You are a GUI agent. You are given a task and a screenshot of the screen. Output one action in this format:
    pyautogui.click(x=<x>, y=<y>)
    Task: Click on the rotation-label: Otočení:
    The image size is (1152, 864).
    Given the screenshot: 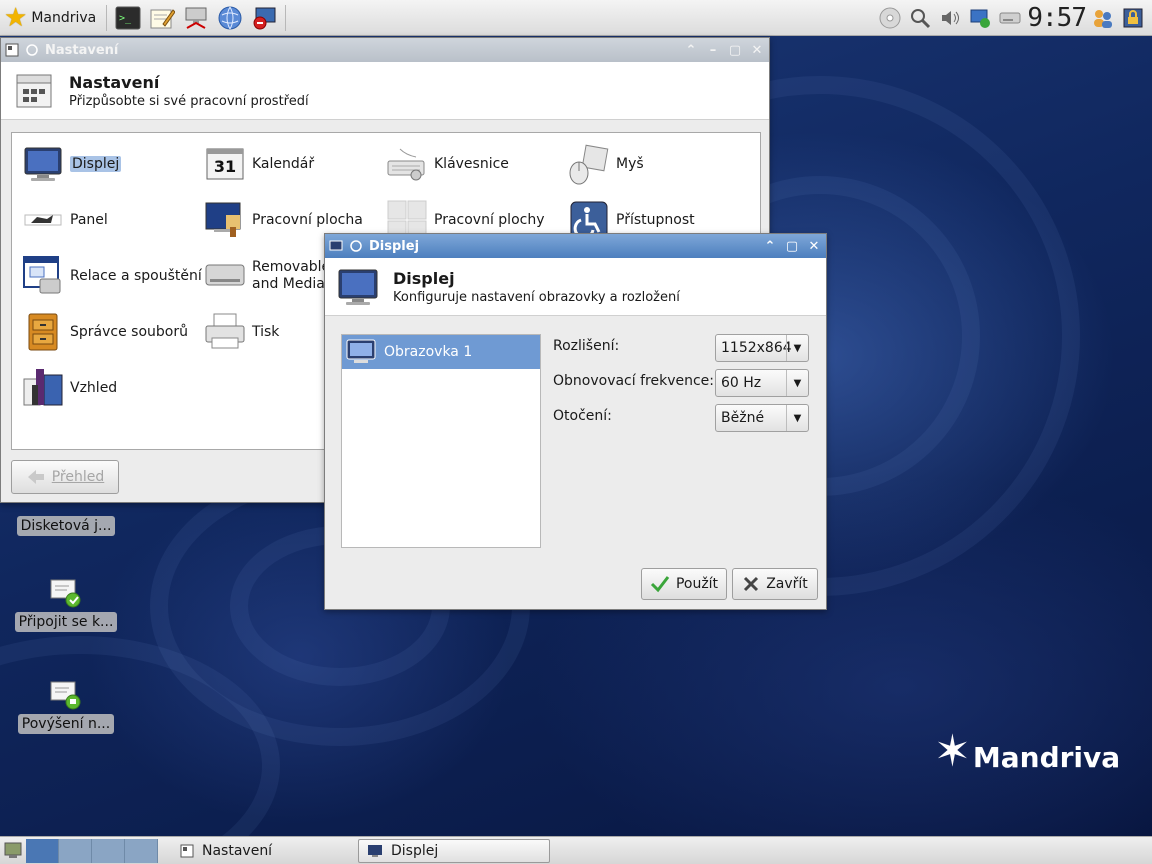 What is the action you would take?
    pyautogui.click(x=582, y=416)
    